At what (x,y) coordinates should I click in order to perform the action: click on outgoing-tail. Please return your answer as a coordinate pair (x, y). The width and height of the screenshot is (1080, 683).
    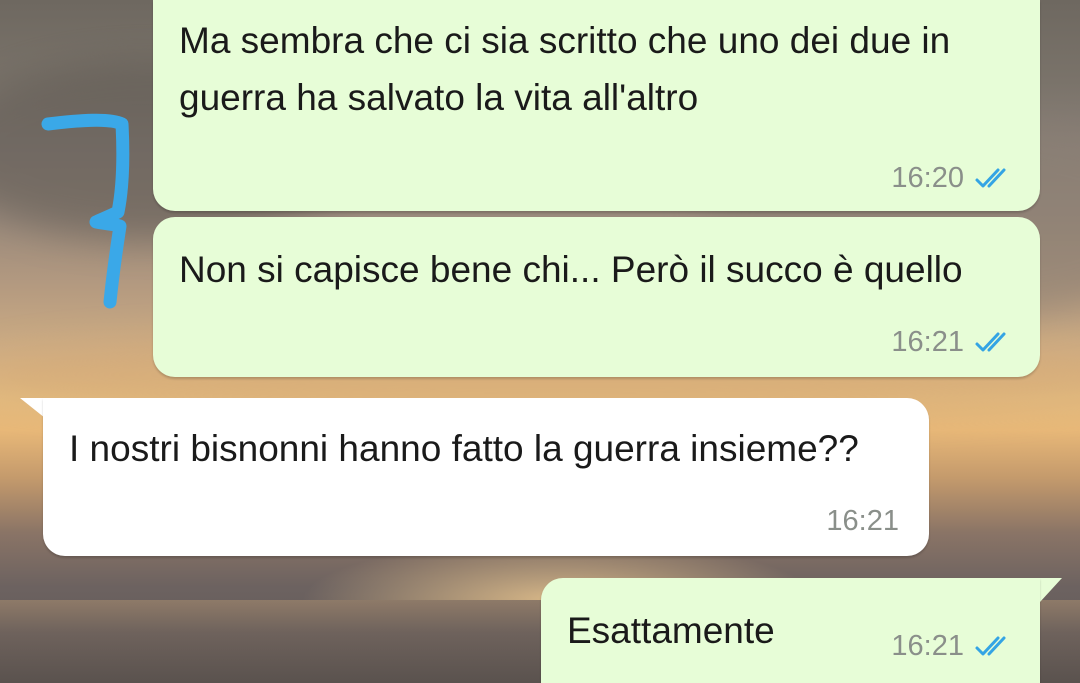
    Looking at the image, I should click on (1051, 590).